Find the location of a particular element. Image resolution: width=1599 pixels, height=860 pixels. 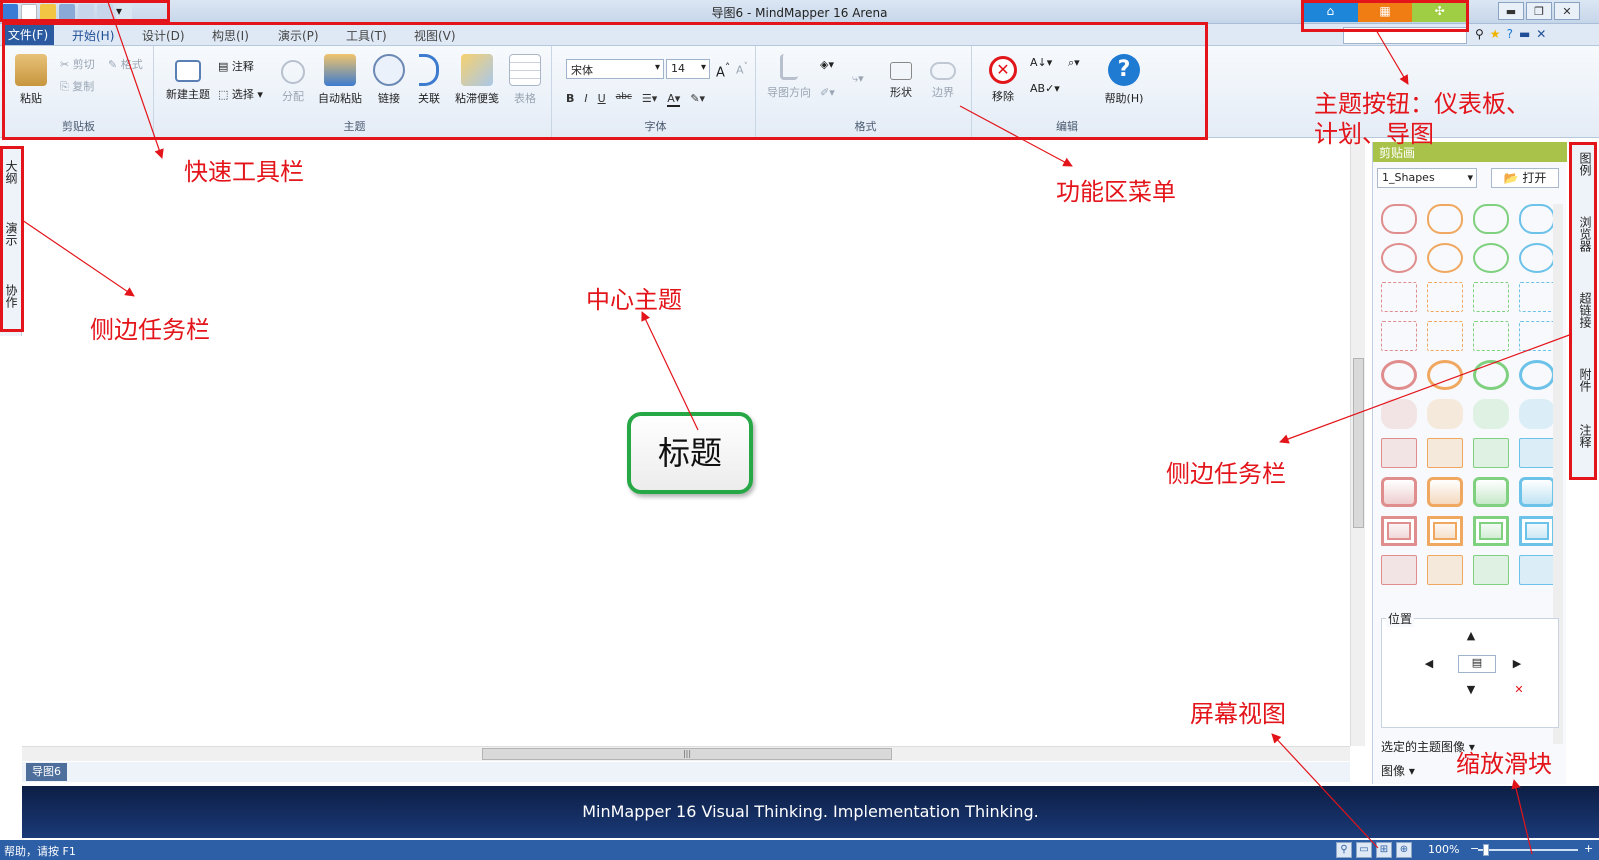

position-center-icon: ▤ is located at coordinates (1477, 664).